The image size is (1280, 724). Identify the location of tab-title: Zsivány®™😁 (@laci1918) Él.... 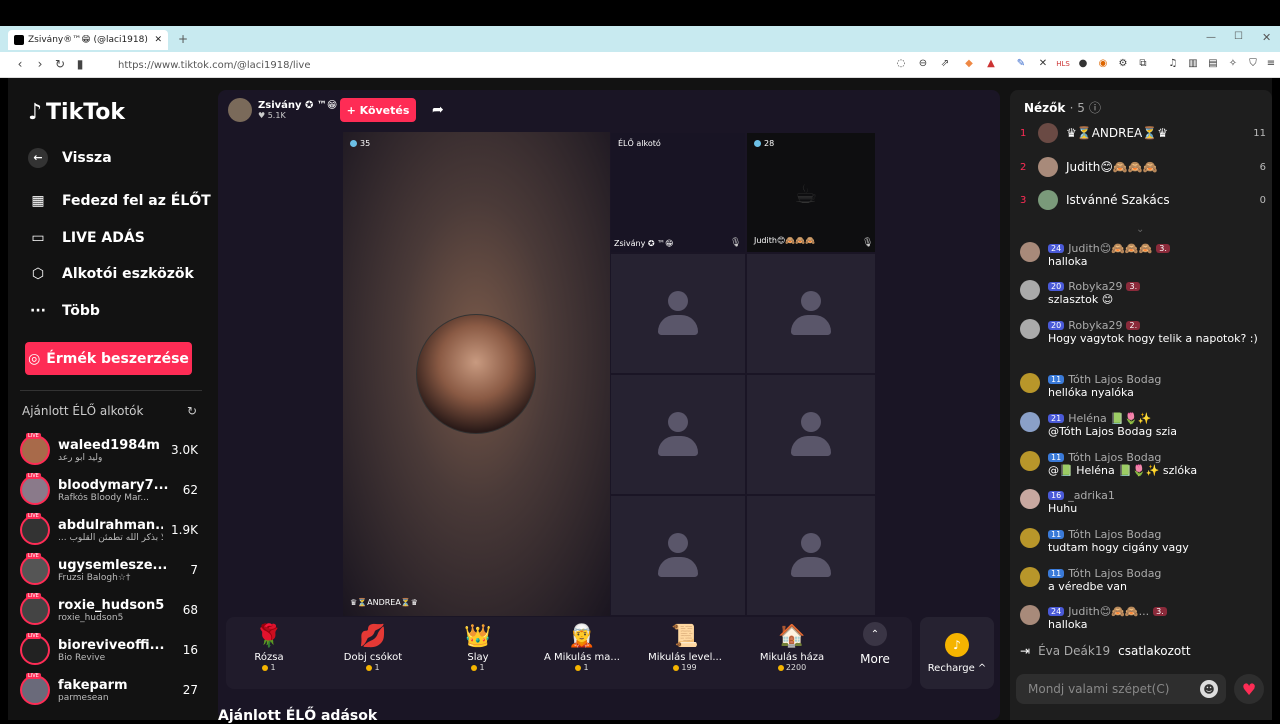
(89, 40).